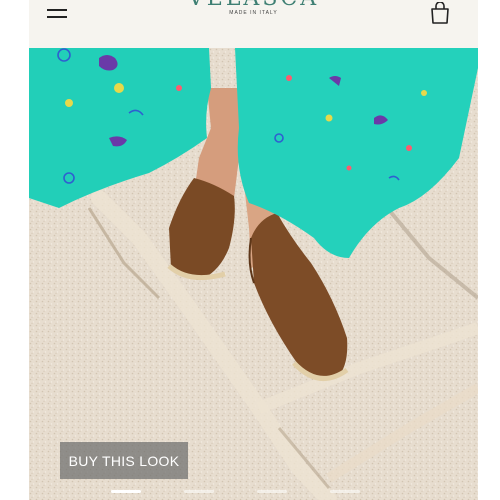  I want to click on carousel-indicators, so click(253, 492).